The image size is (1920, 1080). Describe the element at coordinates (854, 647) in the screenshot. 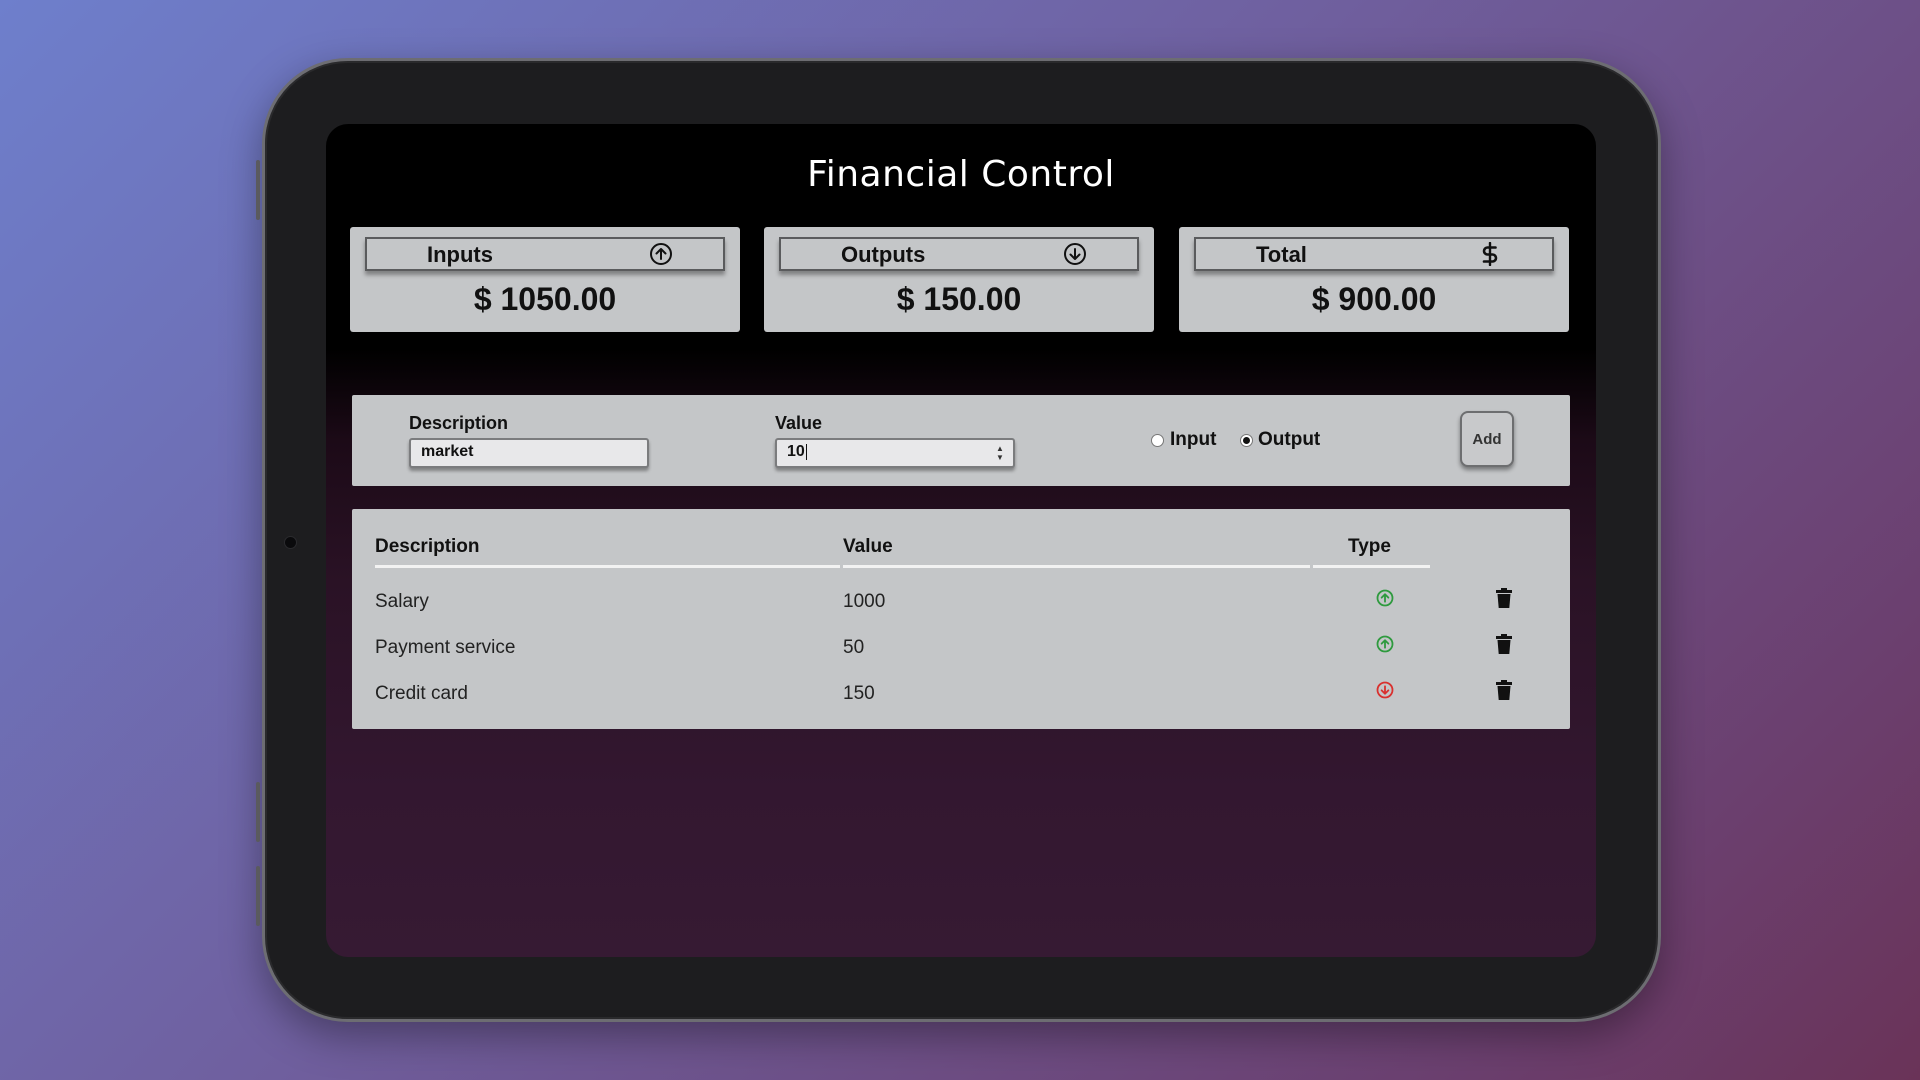

I see `row-value: 50` at that location.